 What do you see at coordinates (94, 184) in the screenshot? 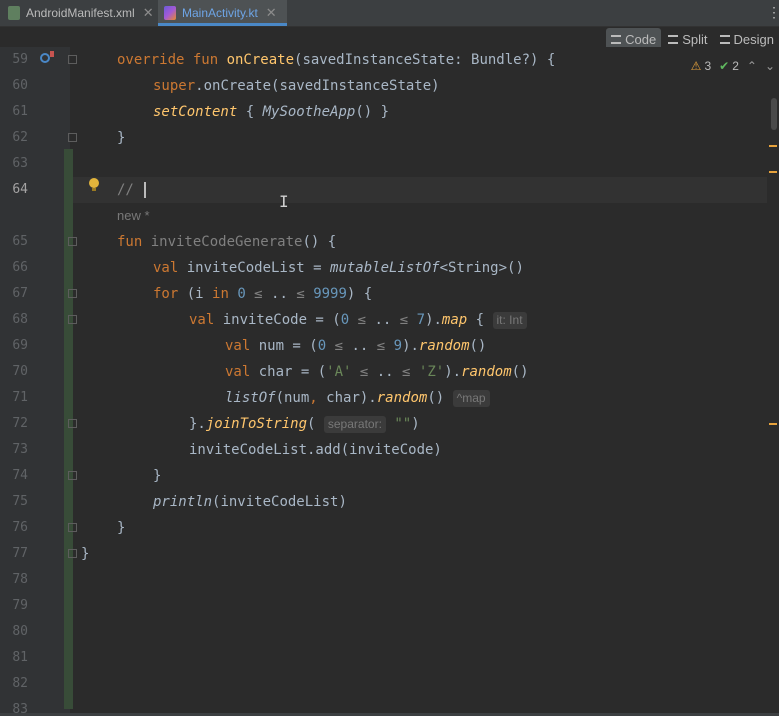
I see `lightbulb-icon` at bounding box center [94, 184].